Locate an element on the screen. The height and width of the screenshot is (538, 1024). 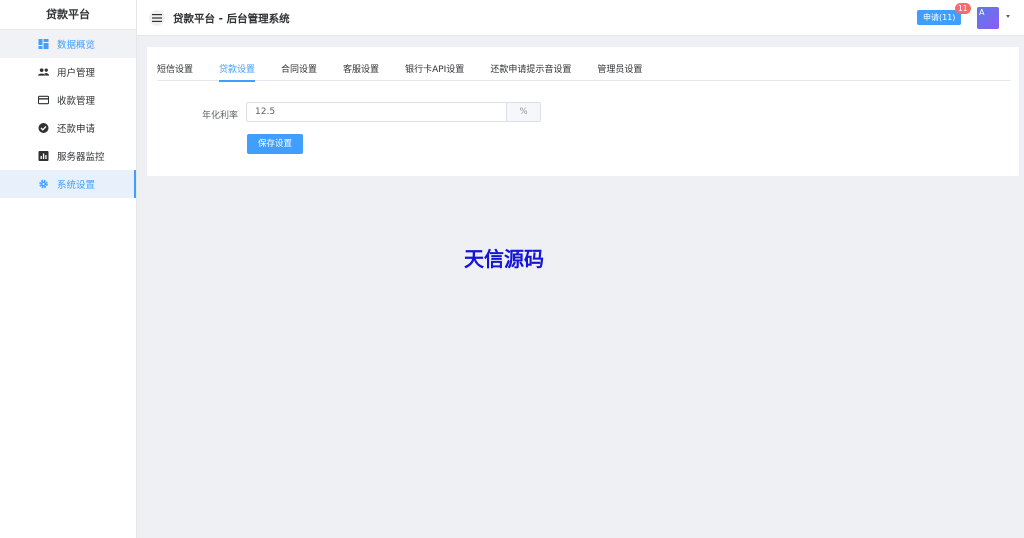
sidebar-item-label: 收款管理 is located at coordinates (76, 101).